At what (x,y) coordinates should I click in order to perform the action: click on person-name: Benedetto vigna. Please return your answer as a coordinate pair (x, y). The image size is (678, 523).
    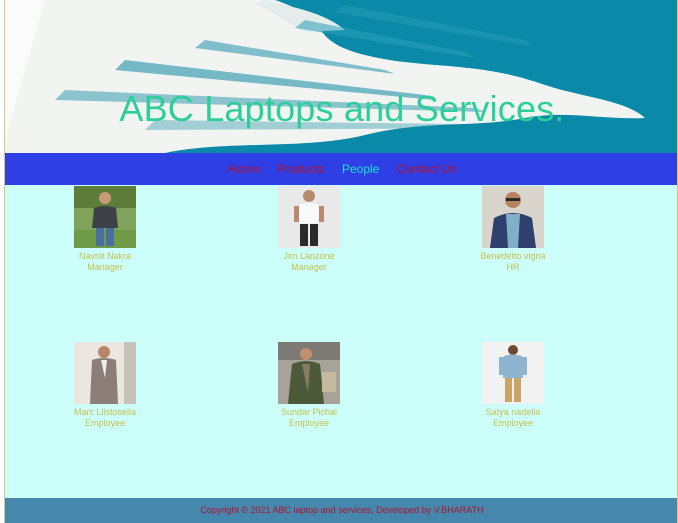
    Looking at the image, I should click on (513, 256).